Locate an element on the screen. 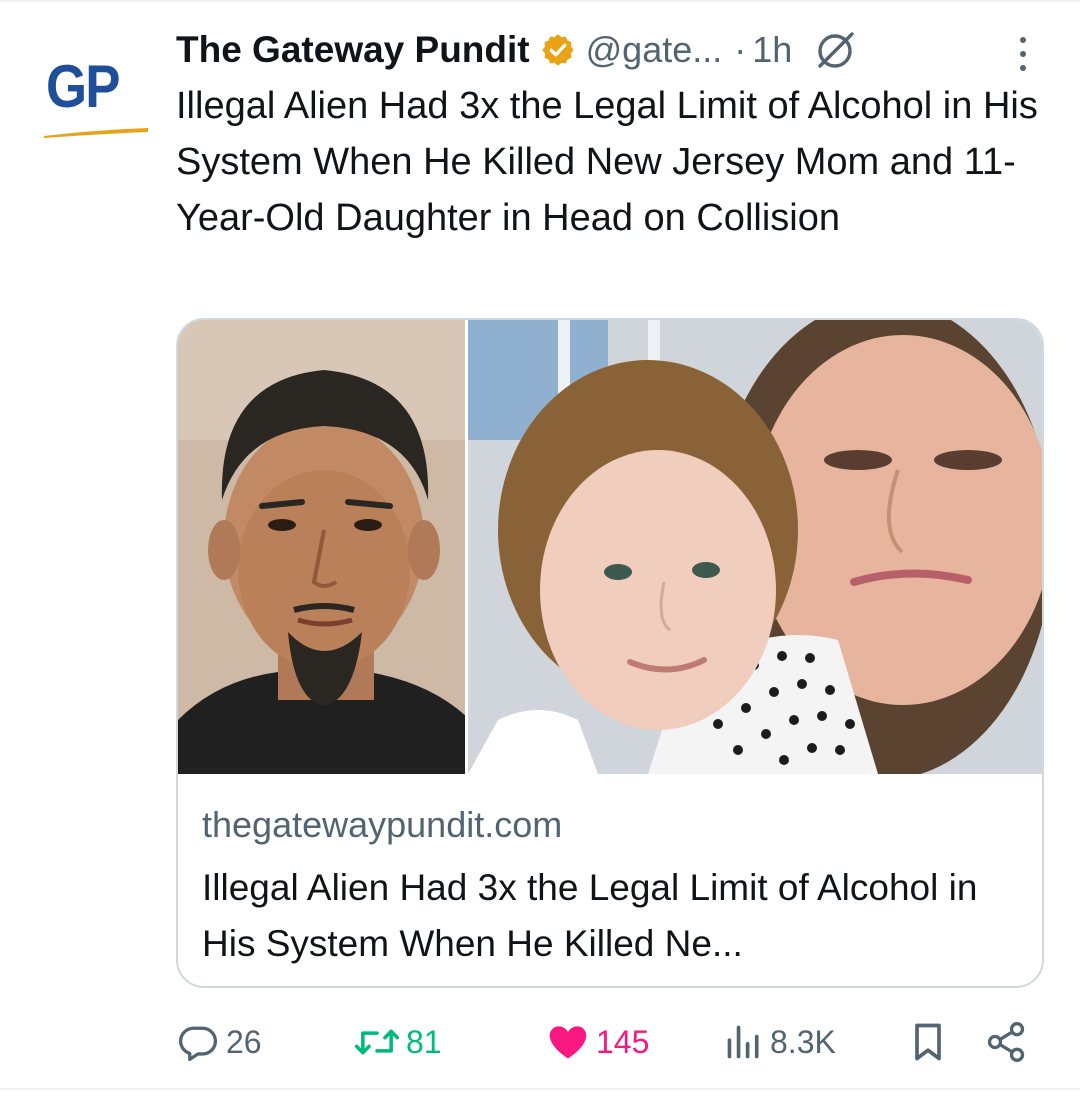 The height and width of the screenshot is (1104, 1080). link-domain: thegatewaypundit.com is located at coordinates (382, 825).